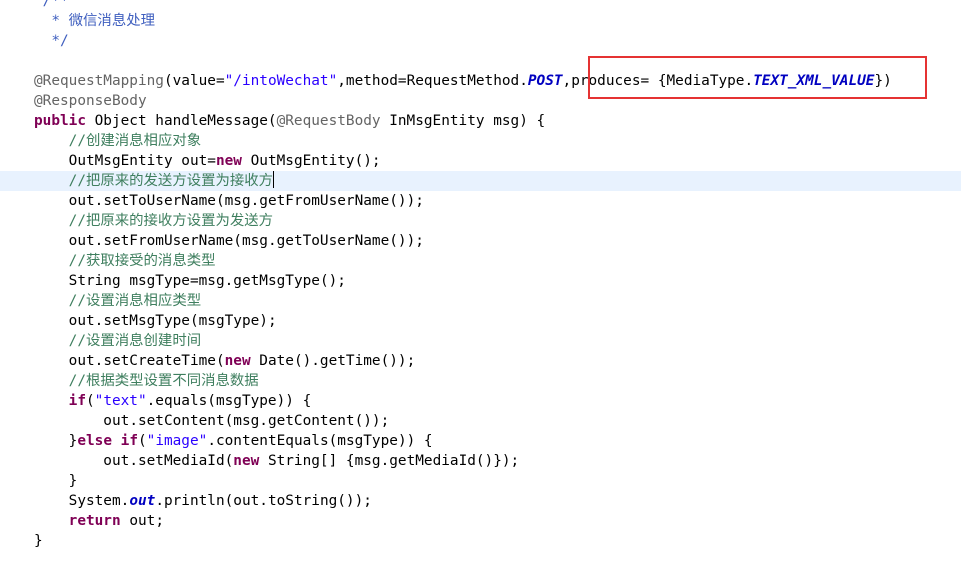 Image resolution: width=961 pixels, height=566 pixels. What do you see at coordinates (168, 241) in the screenshot?
I see `code-token-plain: .setFromUserName(` at bounding box center [168, 241].